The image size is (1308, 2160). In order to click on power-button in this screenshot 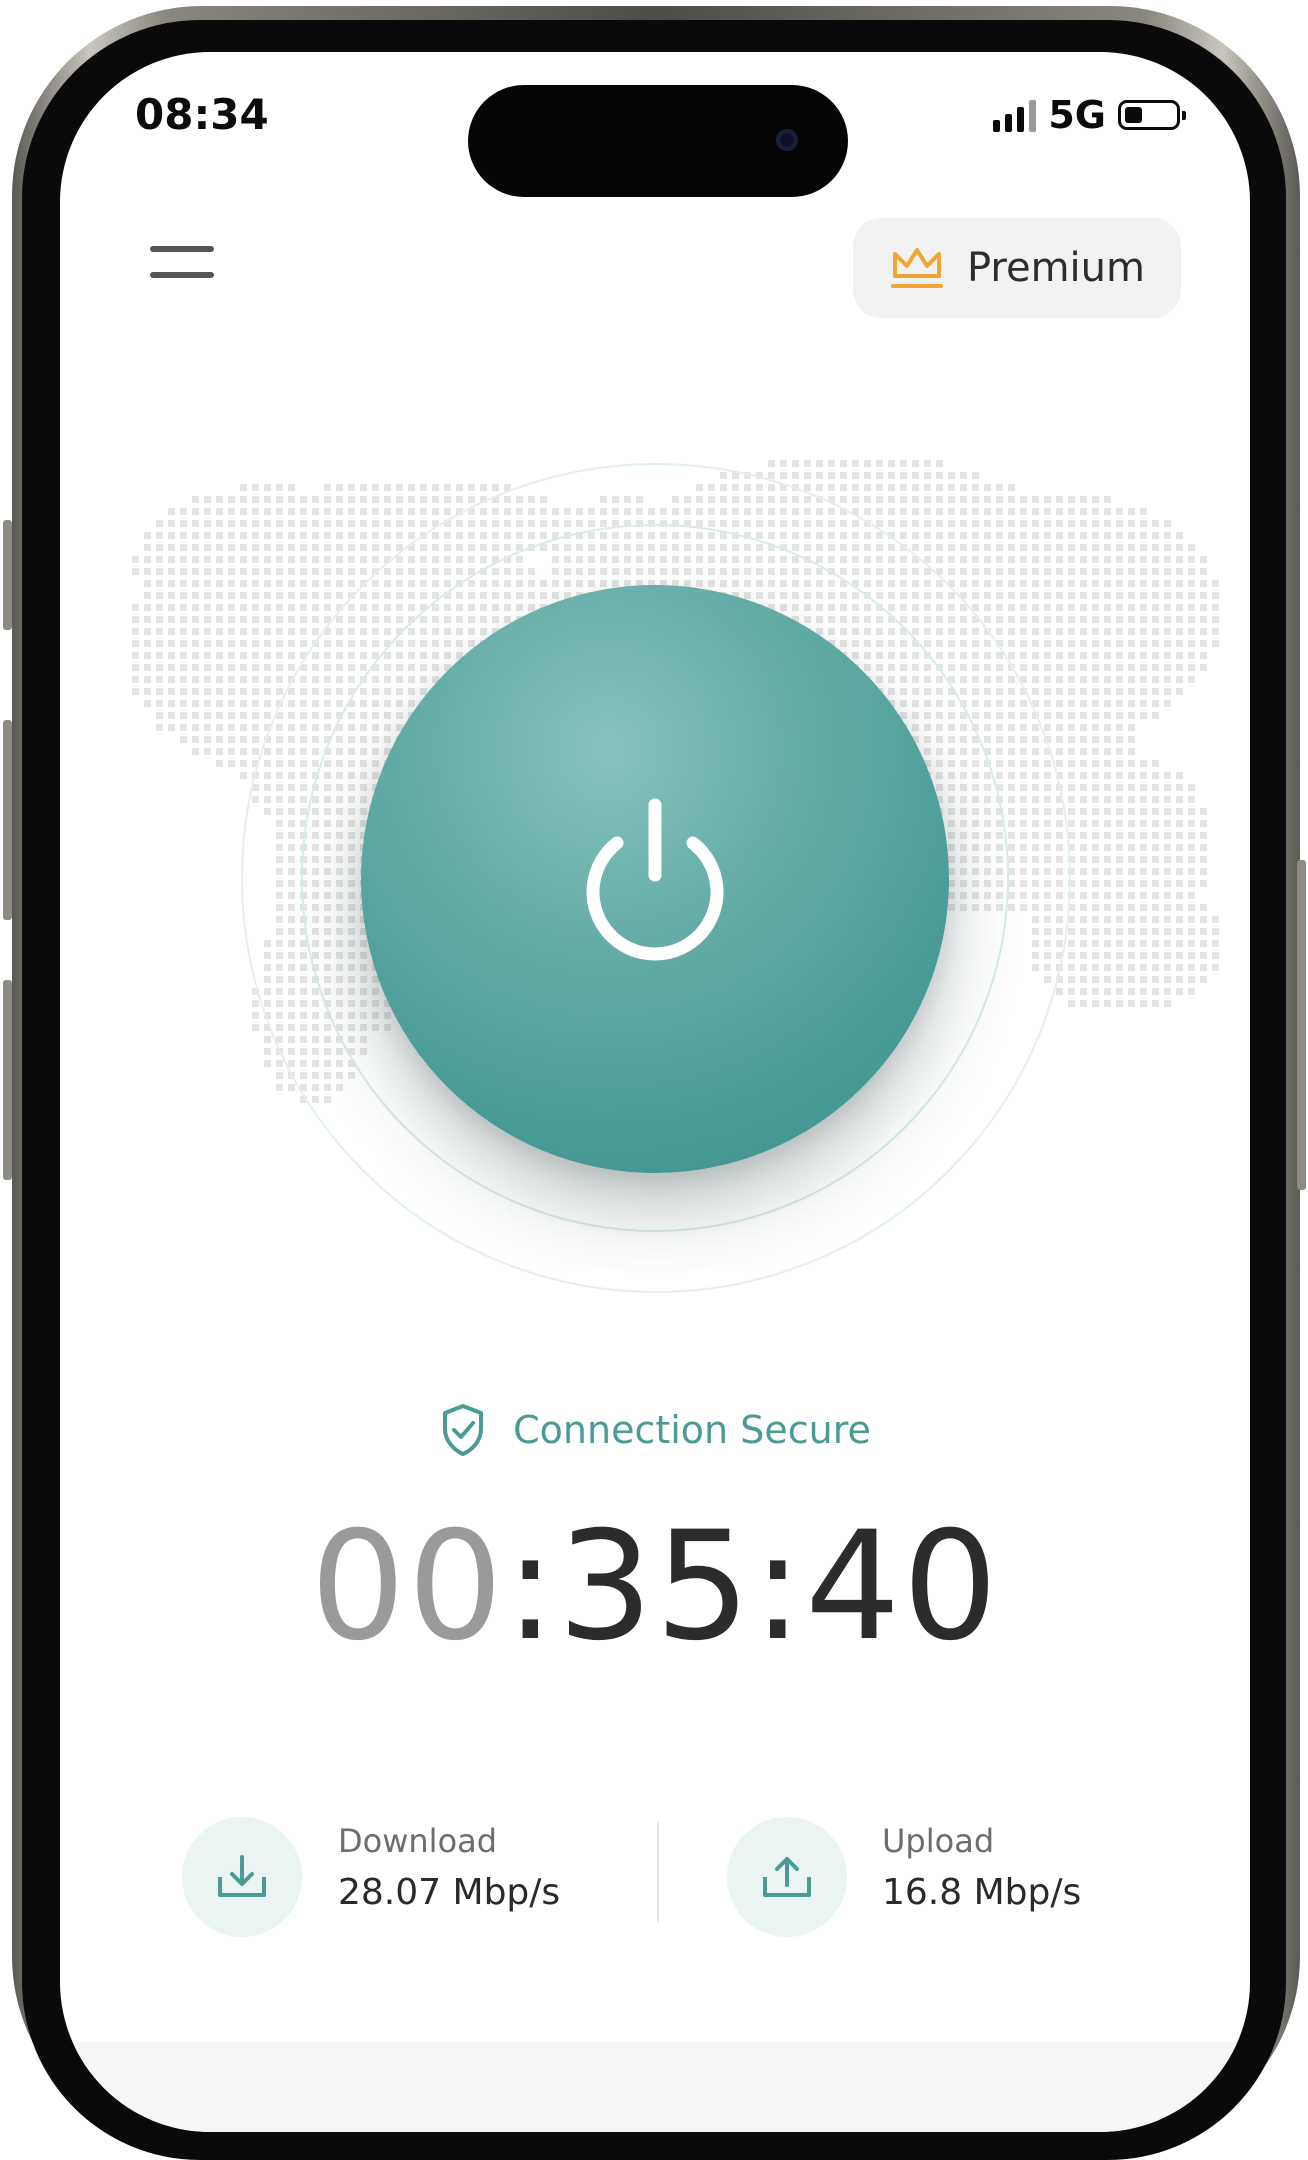, I will do `click(655, 879)`.